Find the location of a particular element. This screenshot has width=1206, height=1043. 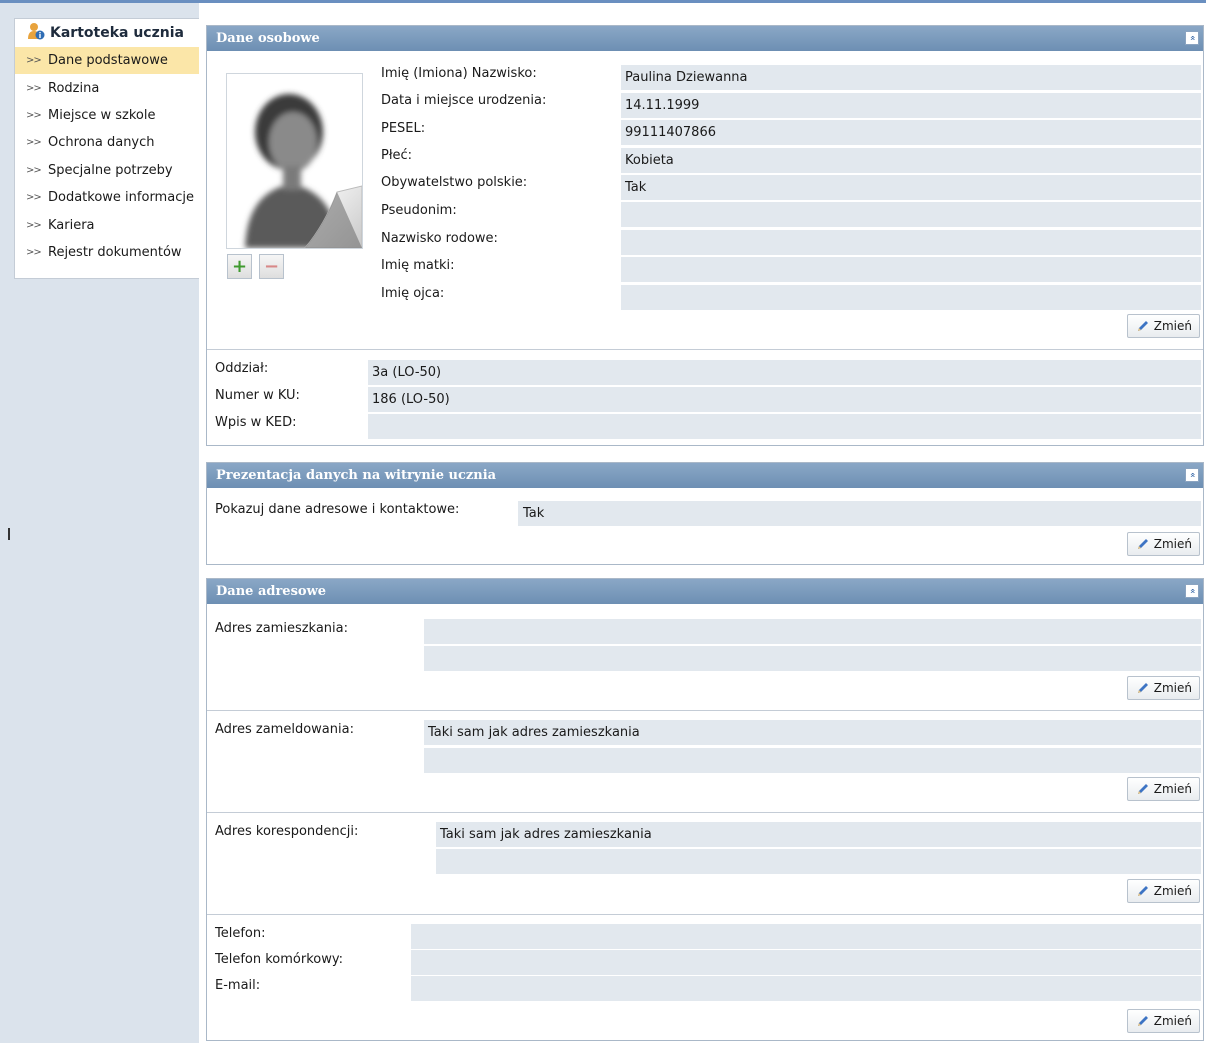

nav-item-label: Kariera is located at coordinates (71, 225).